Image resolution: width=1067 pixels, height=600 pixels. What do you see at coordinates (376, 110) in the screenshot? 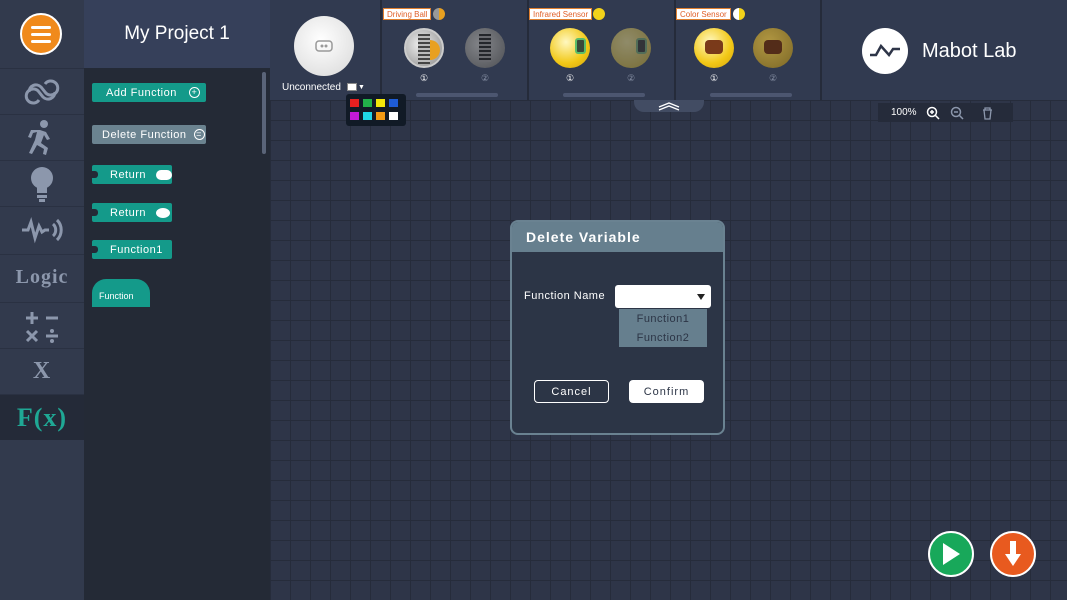
I see `color-palette-popup` at bounding box center [376, 110].